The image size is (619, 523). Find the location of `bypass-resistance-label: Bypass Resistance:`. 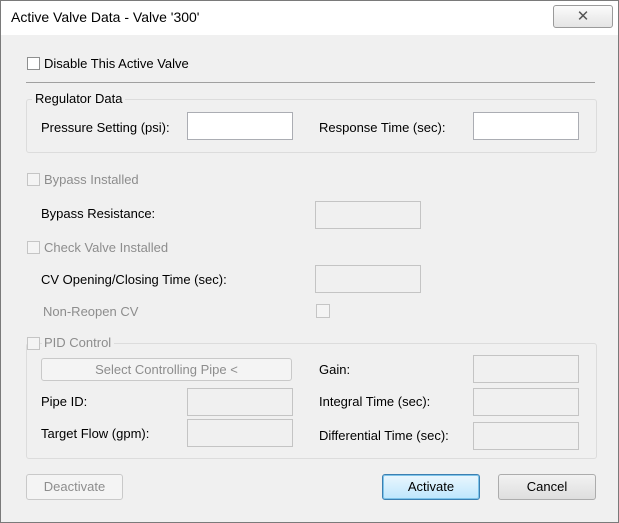

bypass-resistance-label: Bypass Resistance: is located at coordinates (98, 213).